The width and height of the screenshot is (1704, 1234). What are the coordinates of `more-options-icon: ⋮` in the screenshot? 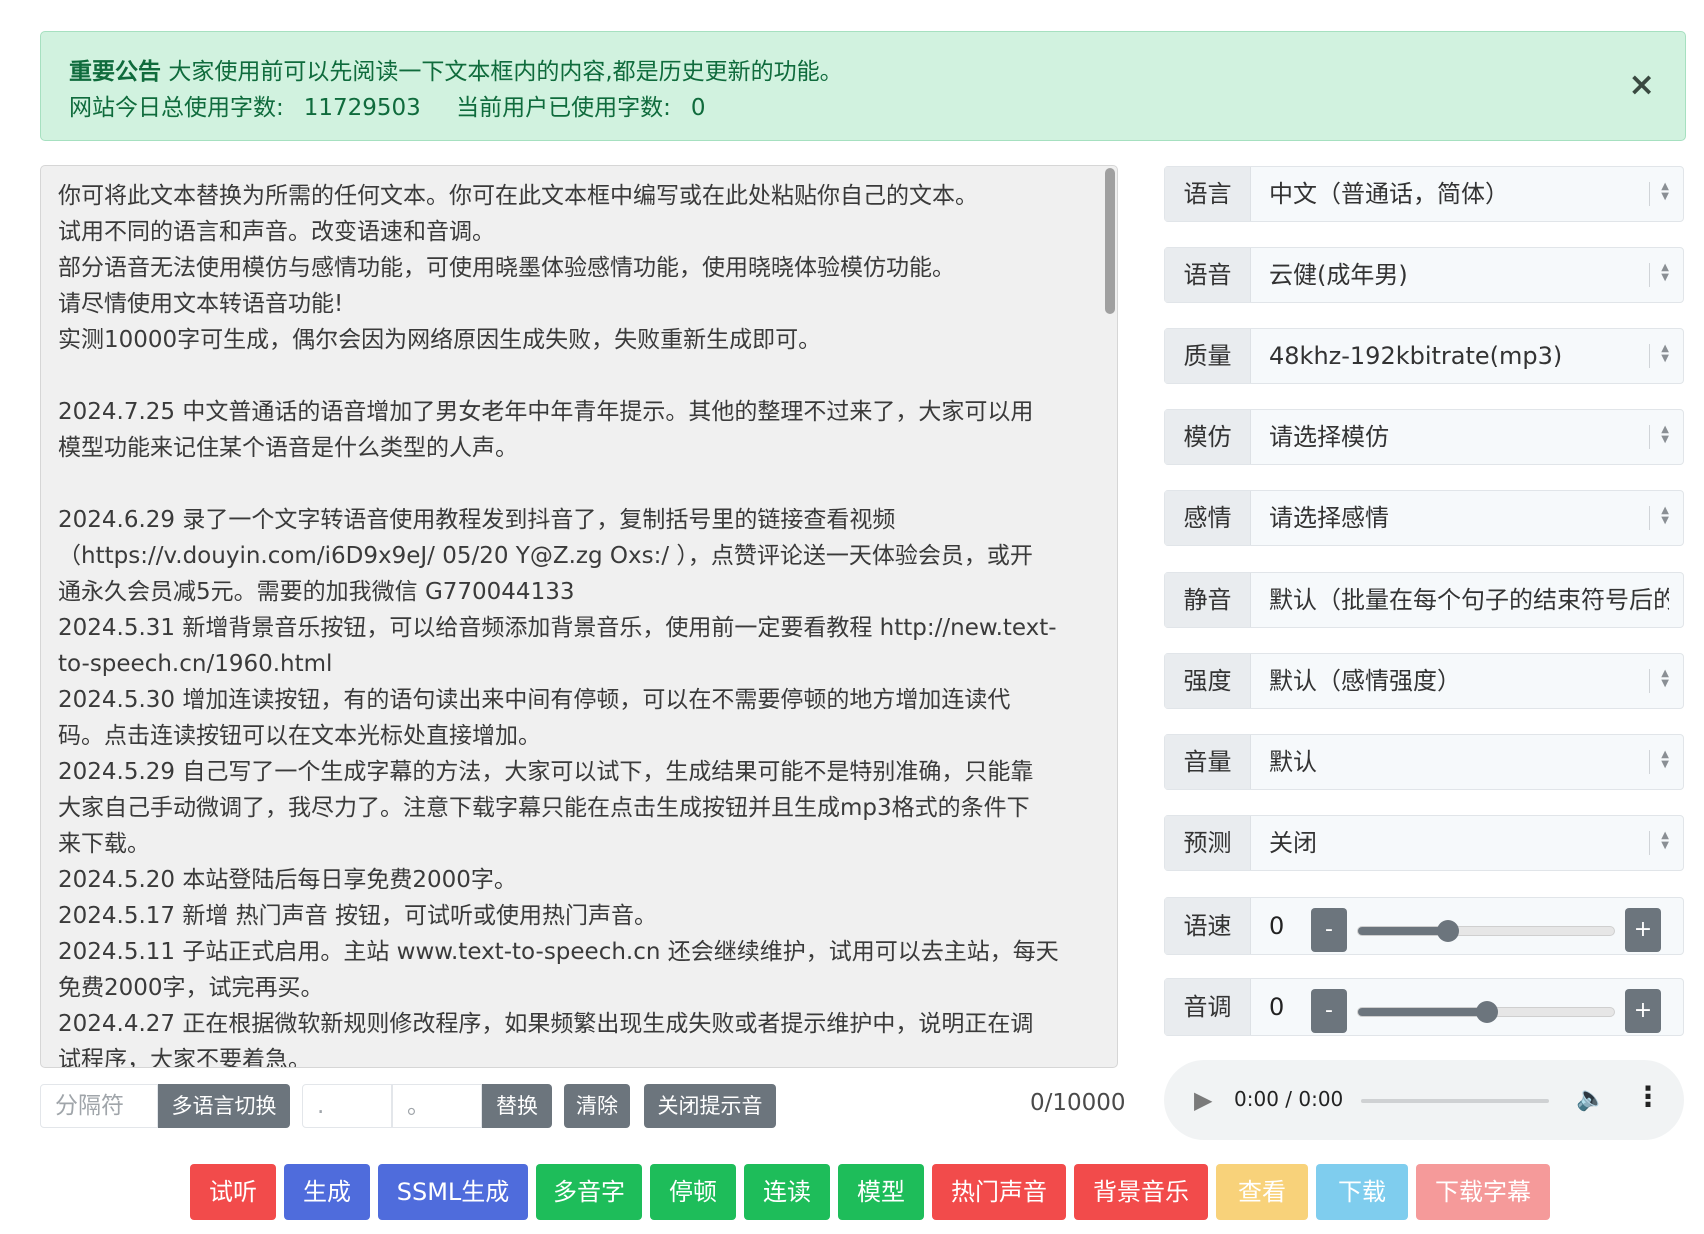 It's located at (1648, 1096).